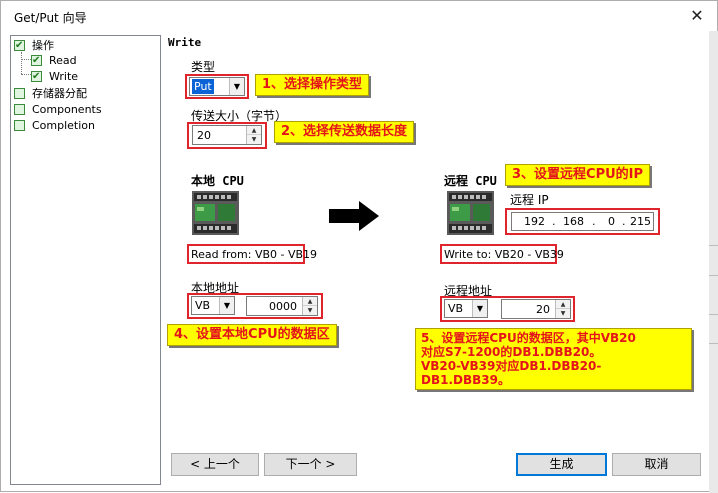 This screenshot has width=718, height=493. I want to click on callout-5-line-2: 对应S7-1200的DB1.DBB20。, so click(511, 352).